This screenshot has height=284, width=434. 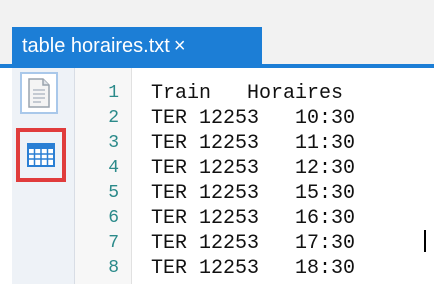 What do you see at coordinates (113, 268) in the screenshot?
I see `line-number: 8` at bounding box center [113, 268].